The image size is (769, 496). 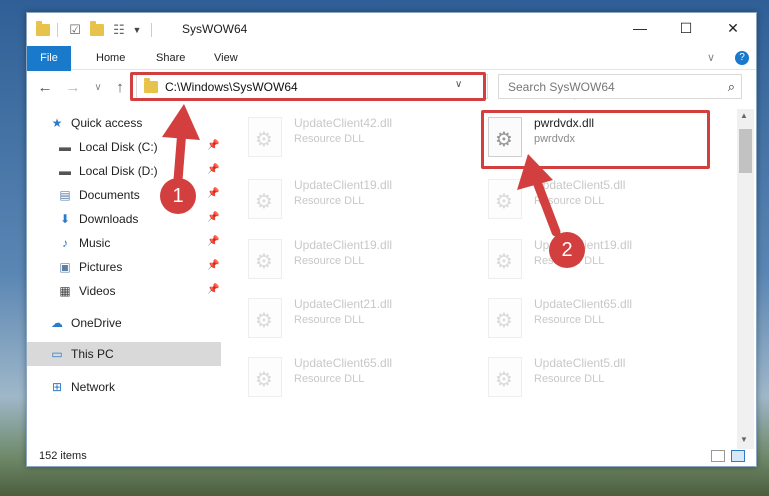 What do you see at coordinates (738, 456) in the screenshot?
I see `large-icons-view-icon` at bounding box center [738, 456].